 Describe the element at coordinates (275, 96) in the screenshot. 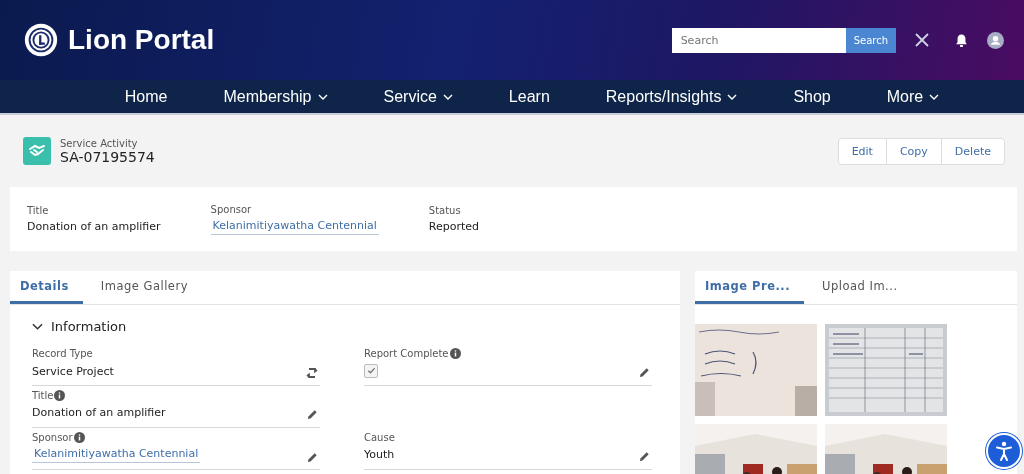

I see `nav-link: Membership` at that location.